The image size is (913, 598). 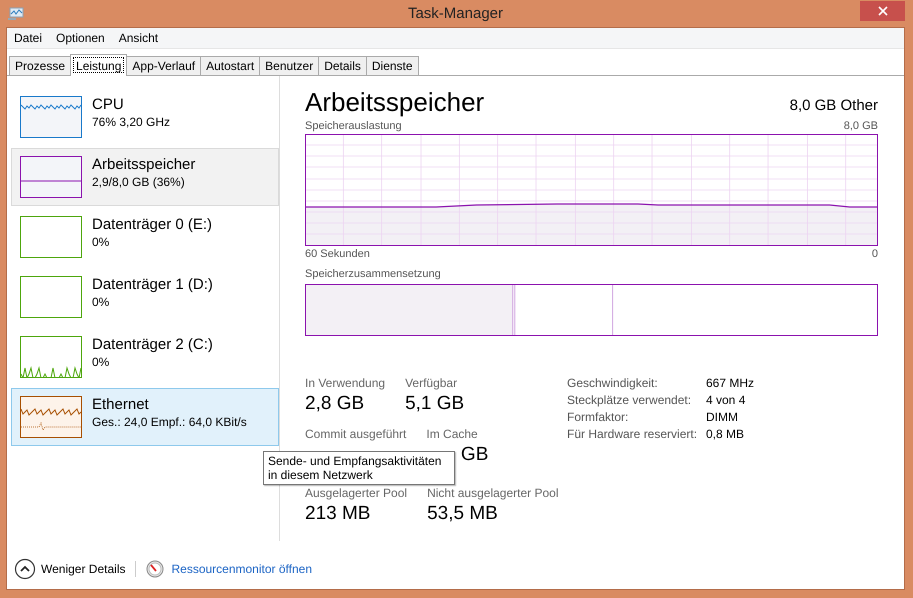 What do you see at coordinates (337, 254) in the screenshot?
I see `axis-label: 60 Sekunden` at bounding box center [337, 254].